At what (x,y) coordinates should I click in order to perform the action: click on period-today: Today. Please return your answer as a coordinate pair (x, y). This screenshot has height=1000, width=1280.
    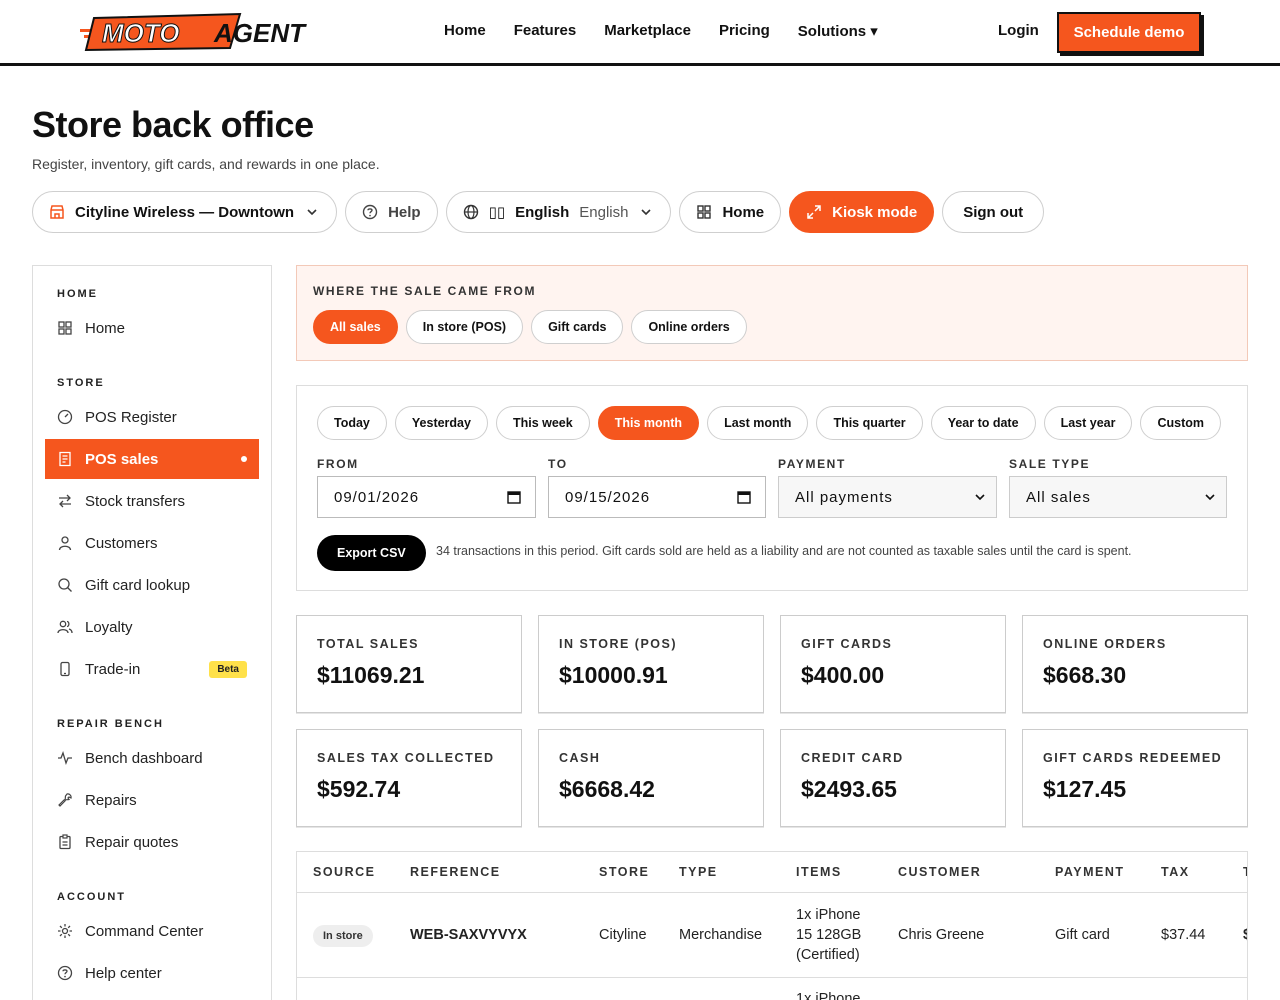
    Looking at the image, I should click on (352, 423).